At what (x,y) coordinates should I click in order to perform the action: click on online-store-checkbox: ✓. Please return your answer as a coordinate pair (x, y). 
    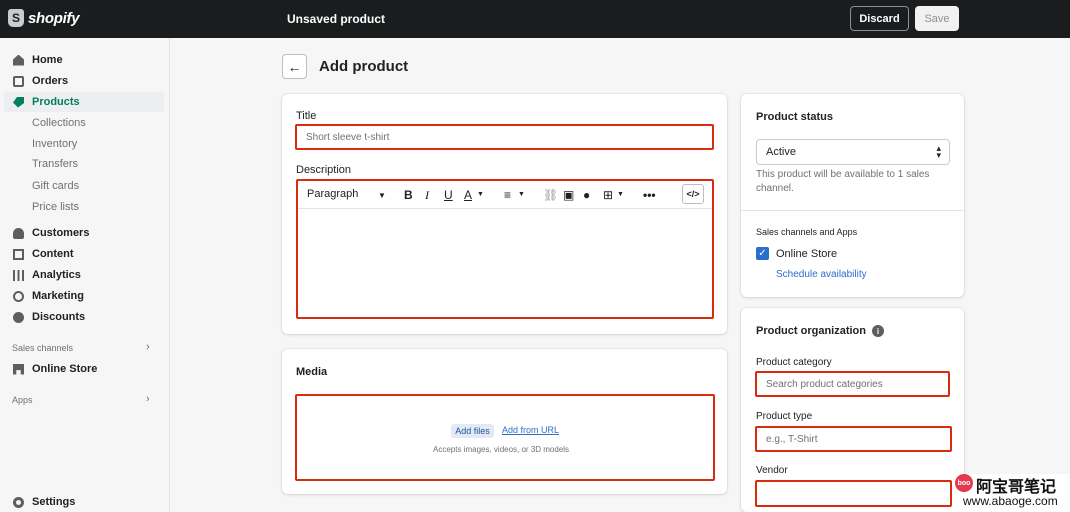
    Looking at the image, I should click on (762, 253).